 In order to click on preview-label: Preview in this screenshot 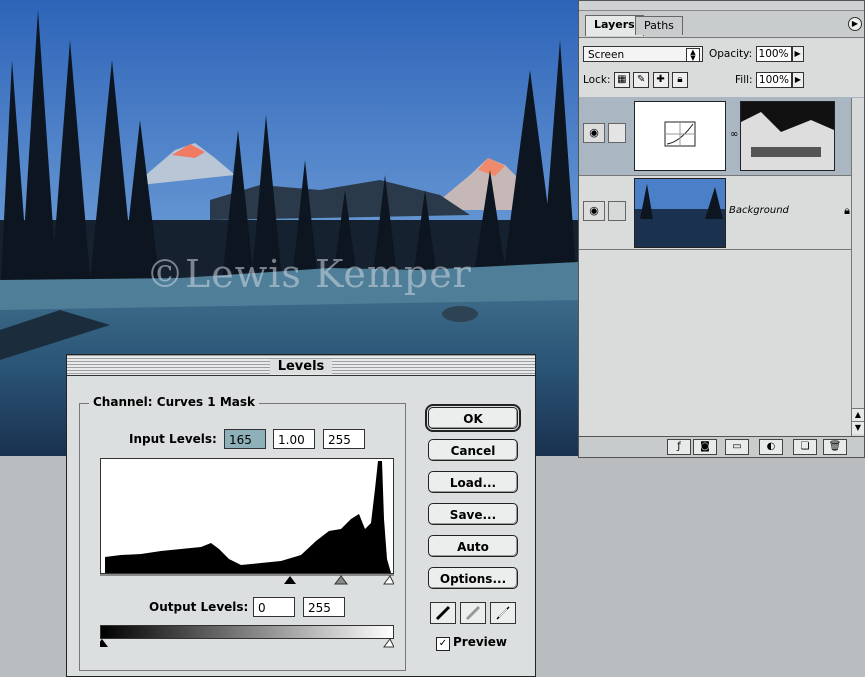, I will do `click(480, 642)`.